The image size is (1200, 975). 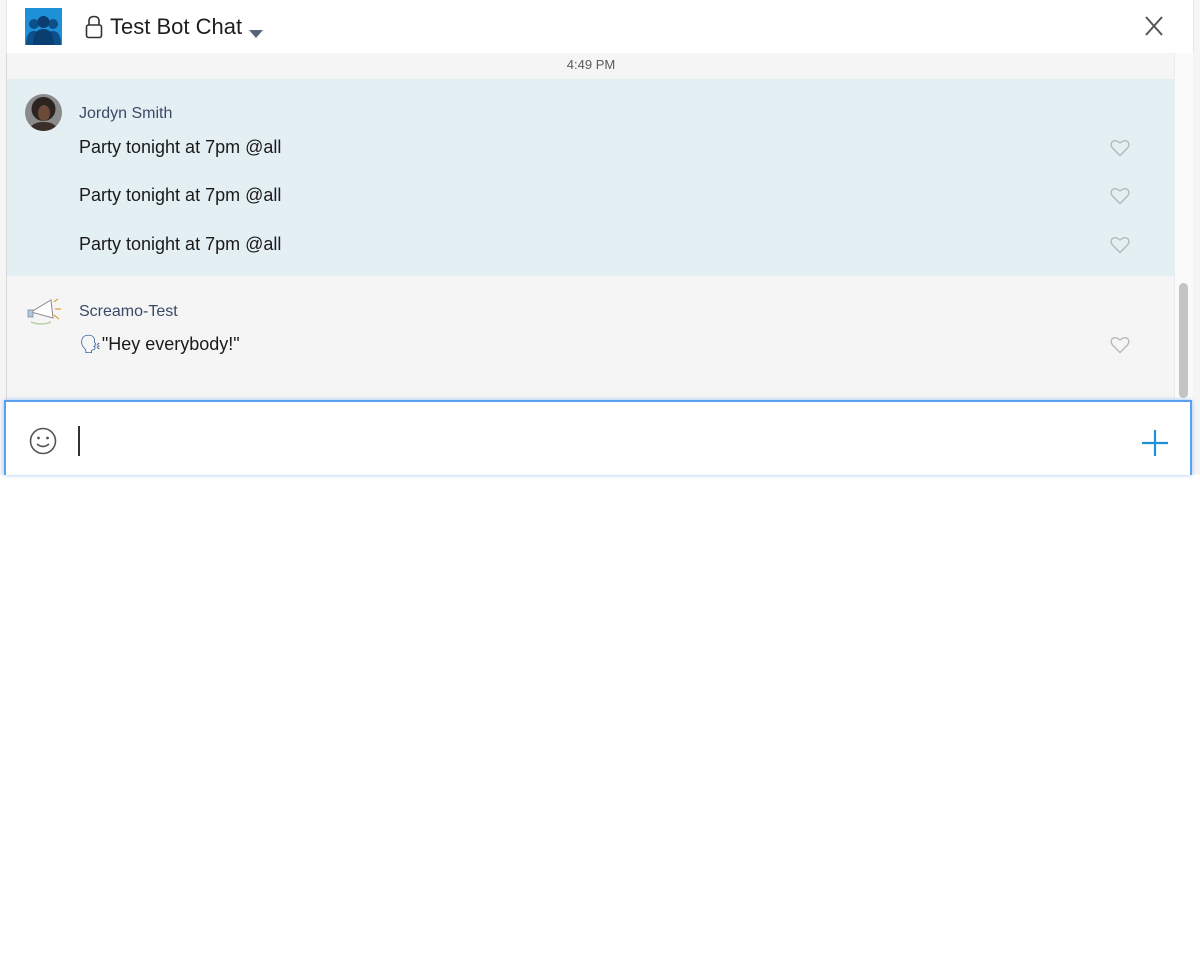 What do you see at coordinates (1183, 226) in the screenshot?
I see `scrollbar` at bounding box center [1183, 226].